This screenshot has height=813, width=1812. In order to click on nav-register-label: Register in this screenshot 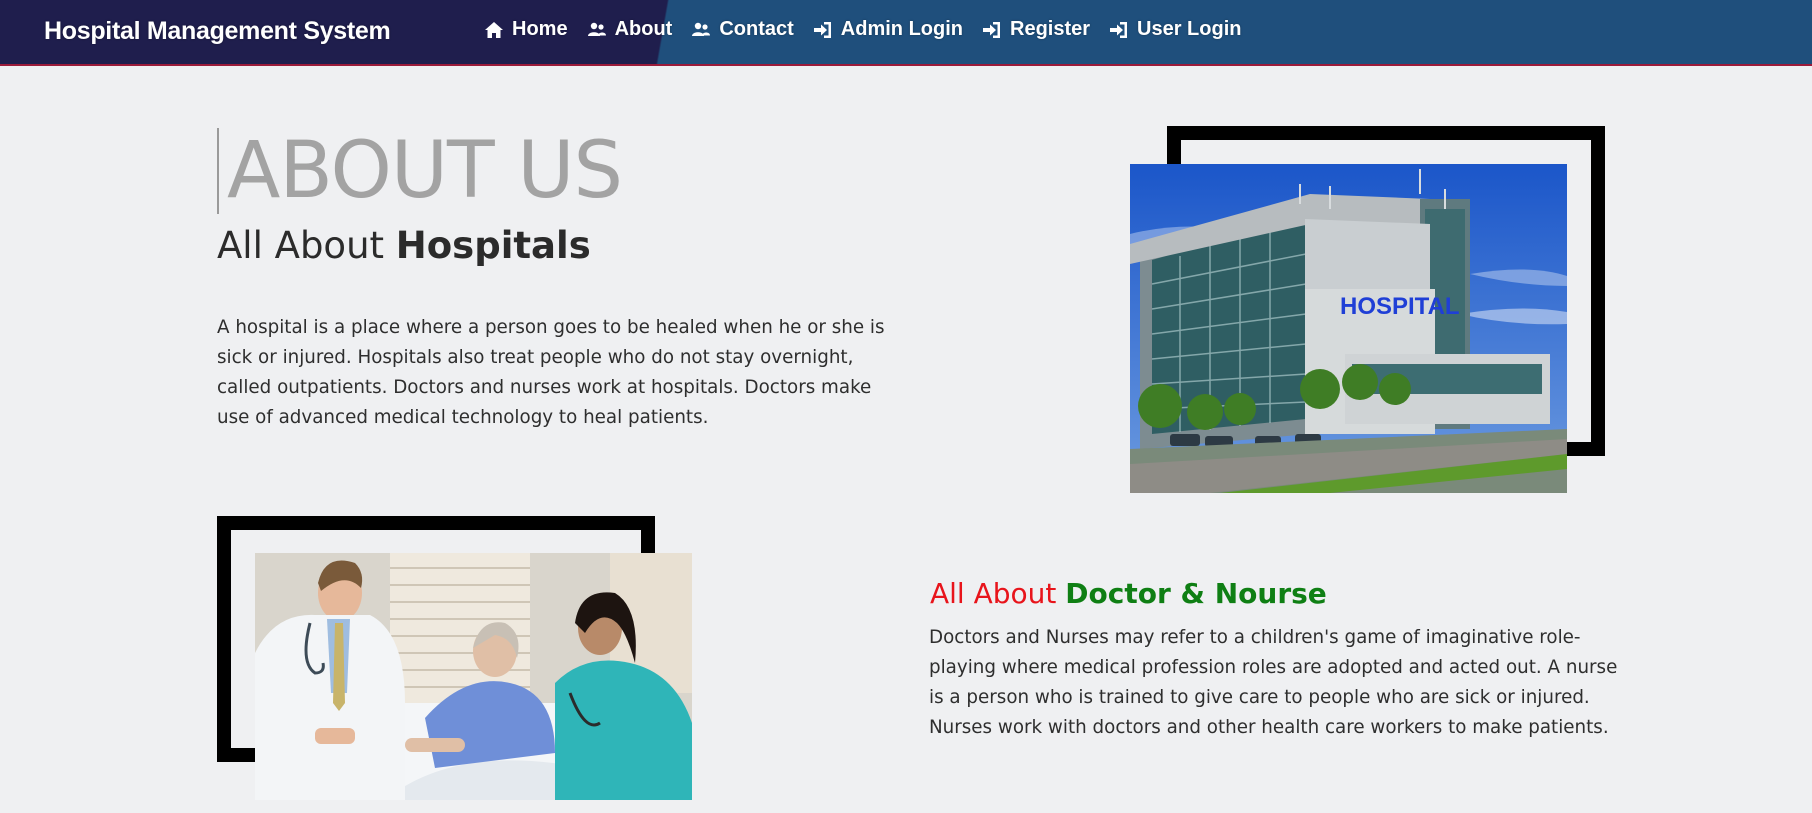, I will do `click(1050, 29)`.